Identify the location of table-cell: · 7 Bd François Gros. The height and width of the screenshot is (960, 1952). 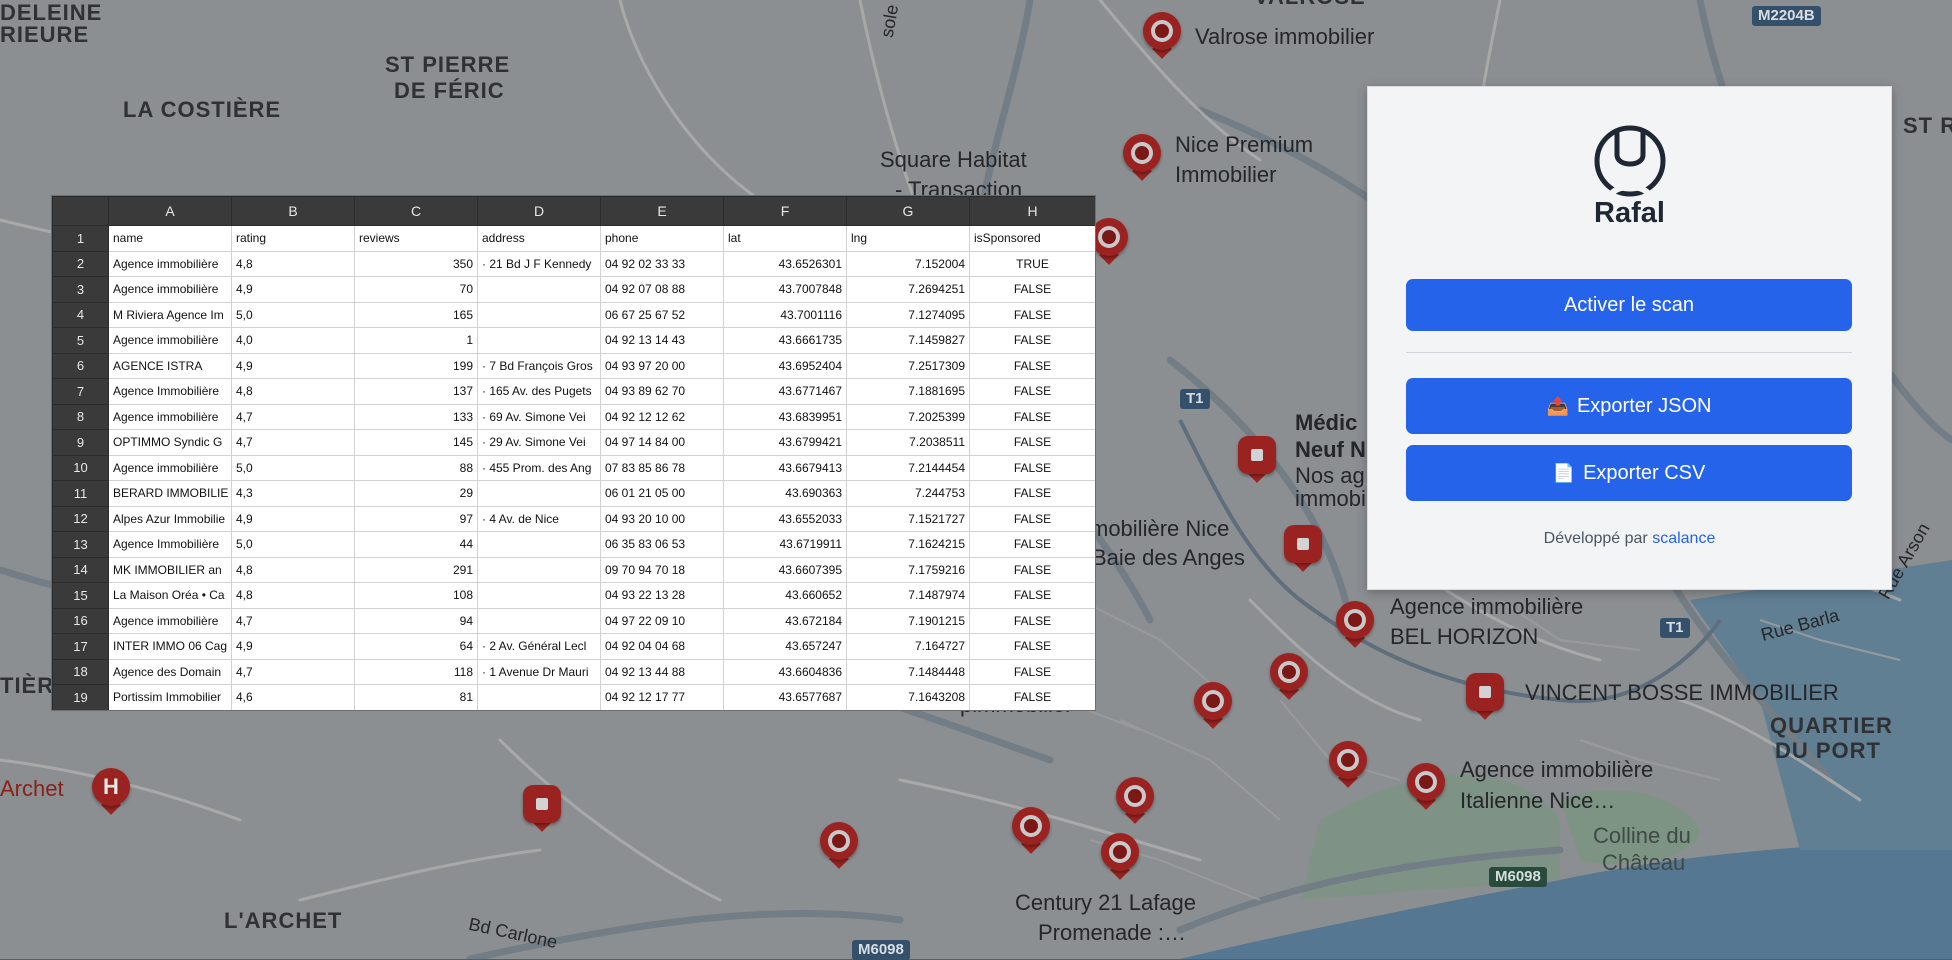
(539, 365).